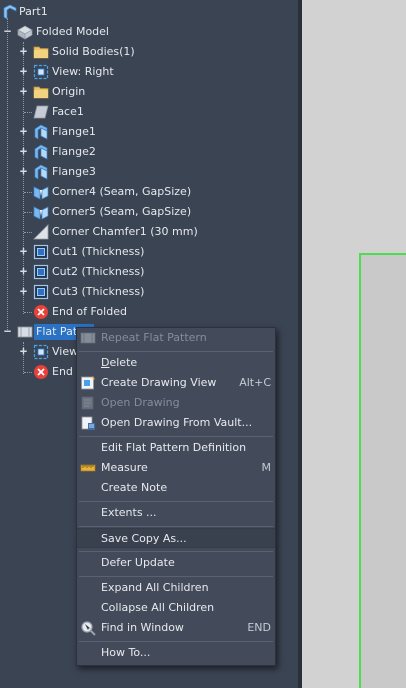 The image size is (406, 688). I want to click on tree-item-corner4: Corner4 (Seam, GapSize), so click(148, 192).